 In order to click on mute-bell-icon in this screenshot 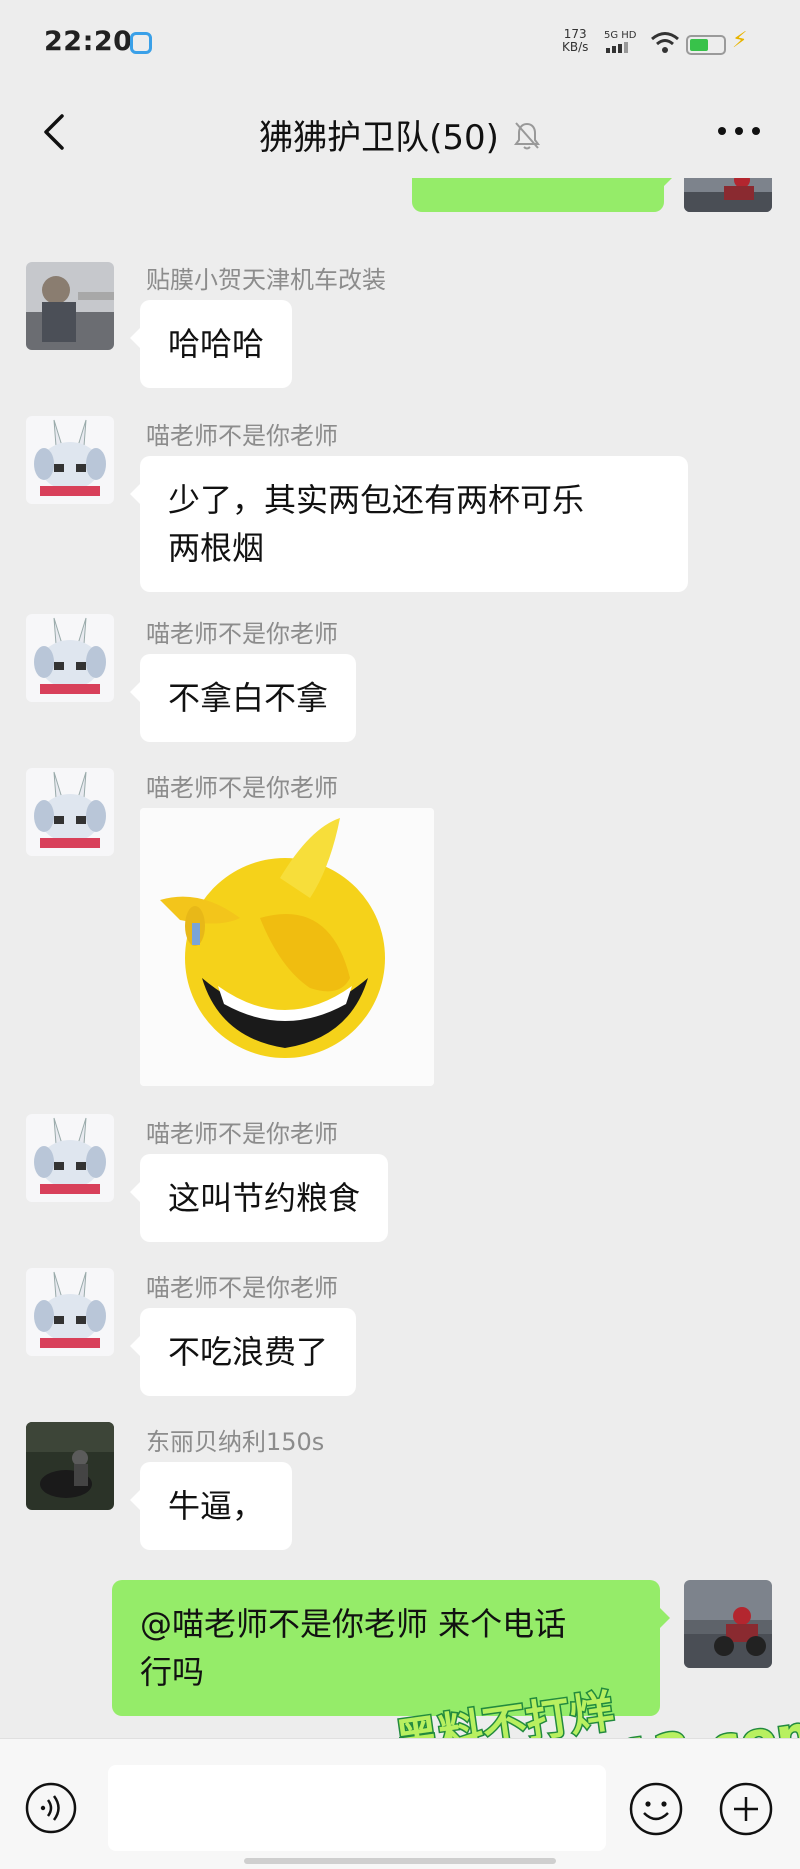, I will do `click(526, 135)`.